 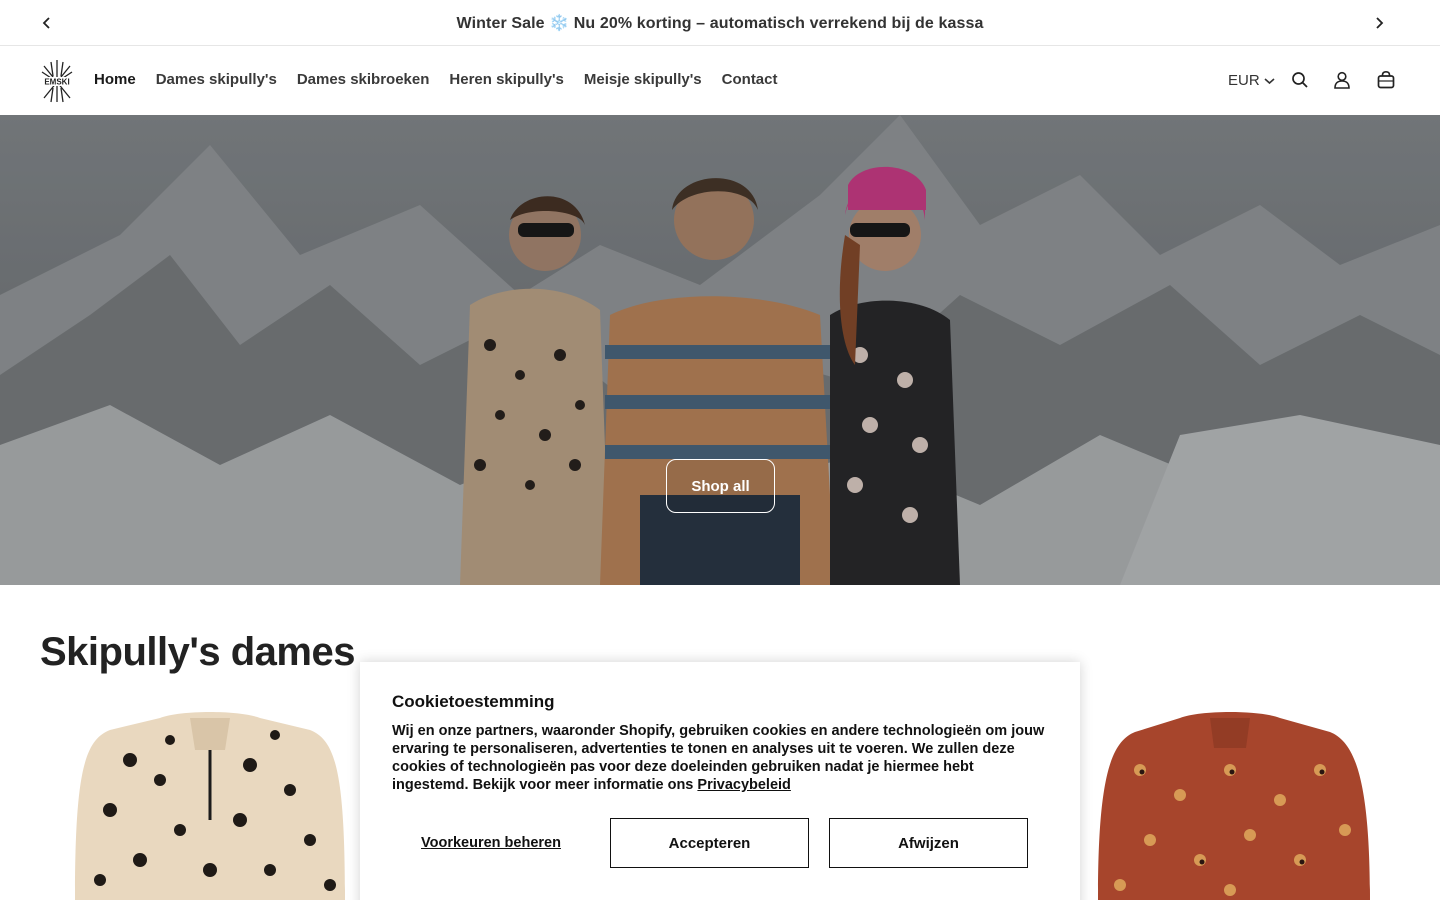 I want to click on cookie-actions: Voorkeuren beheren Accepteren Afwijzen, so click(x=720, y=843).